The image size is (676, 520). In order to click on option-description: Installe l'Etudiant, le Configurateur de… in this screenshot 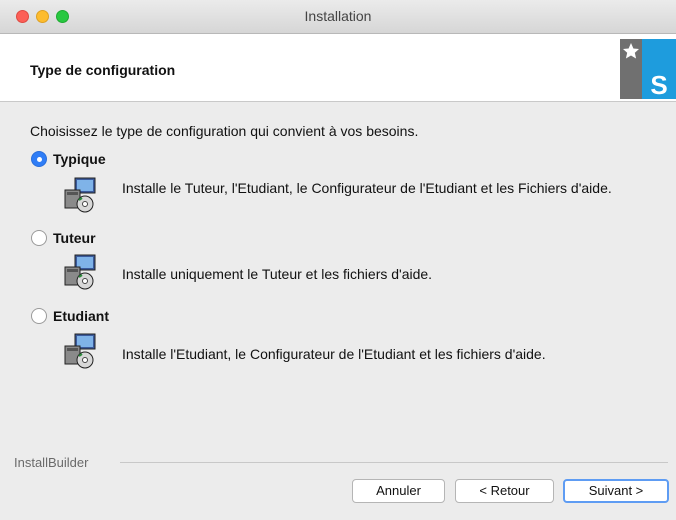, I will do `click(334, 354)`.